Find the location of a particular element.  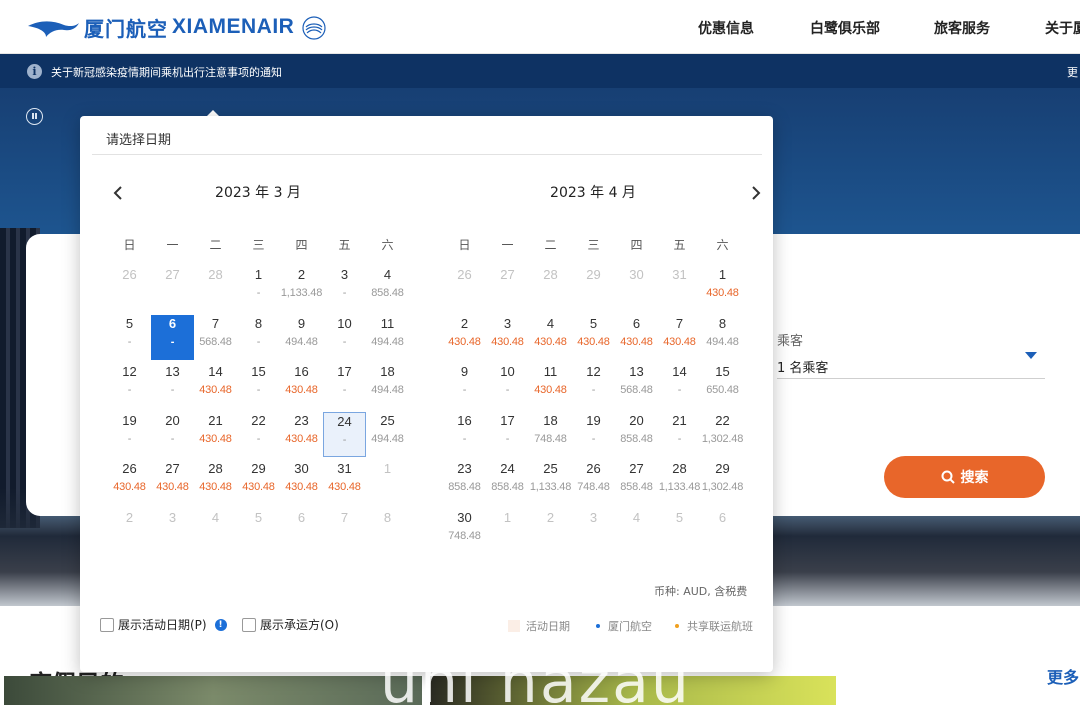

date-cell: 14 - is located at coordinates (679, 385).